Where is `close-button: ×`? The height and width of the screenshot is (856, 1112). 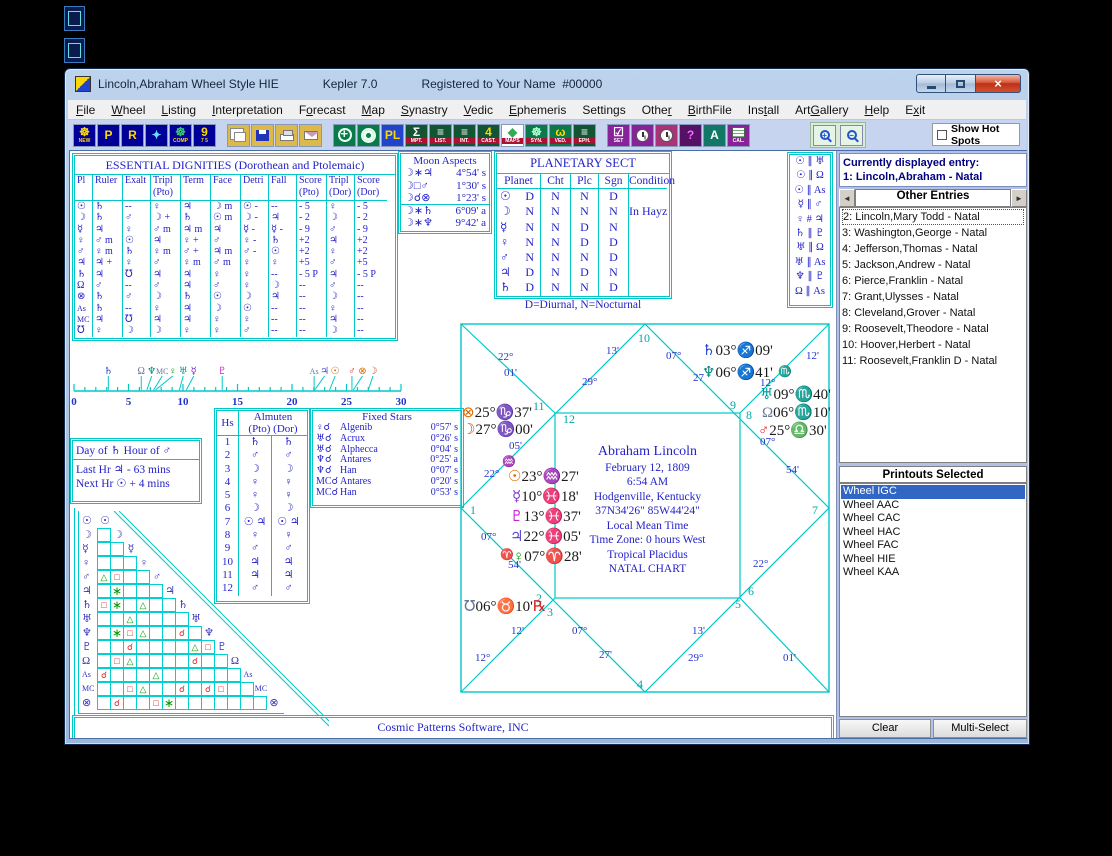
close-button: × is located at coordinates (998, 83).